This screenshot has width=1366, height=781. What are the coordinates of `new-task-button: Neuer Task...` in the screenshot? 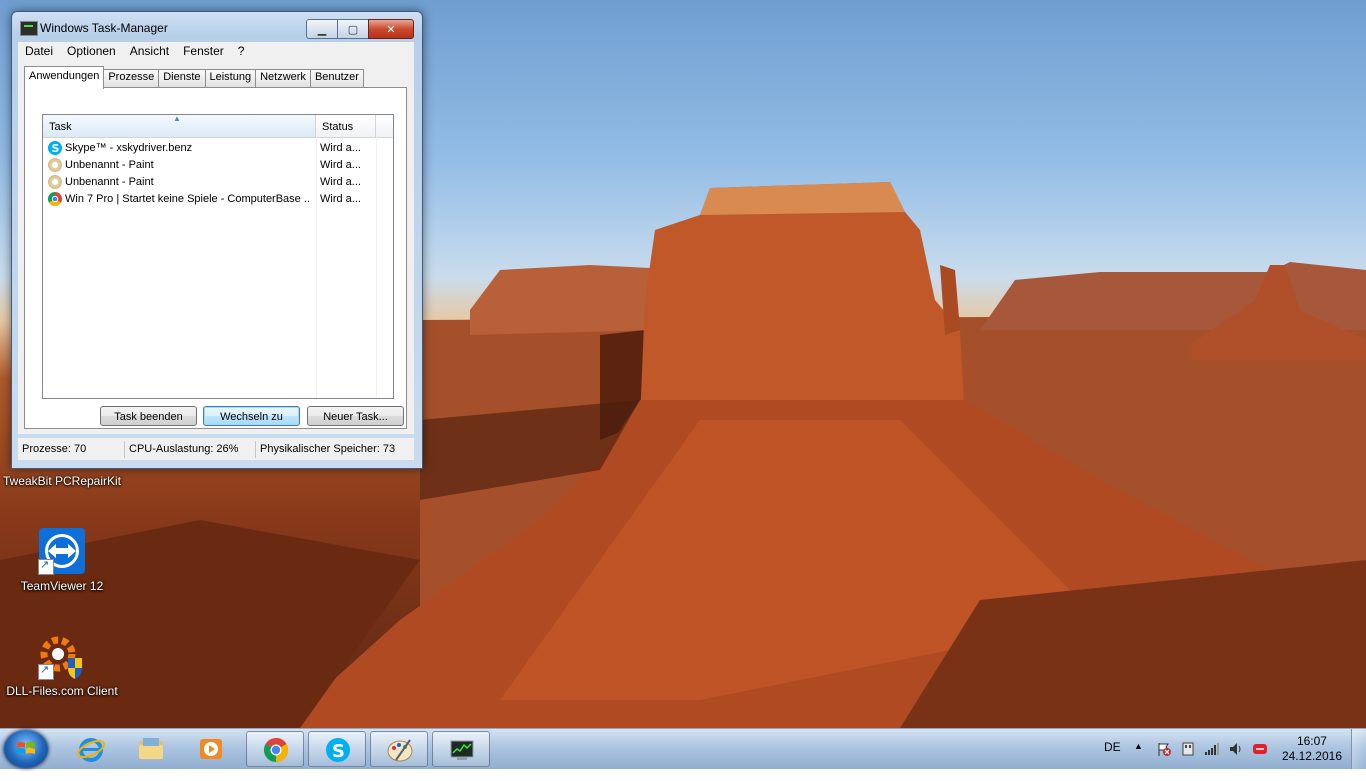 It's located at (355, 416).